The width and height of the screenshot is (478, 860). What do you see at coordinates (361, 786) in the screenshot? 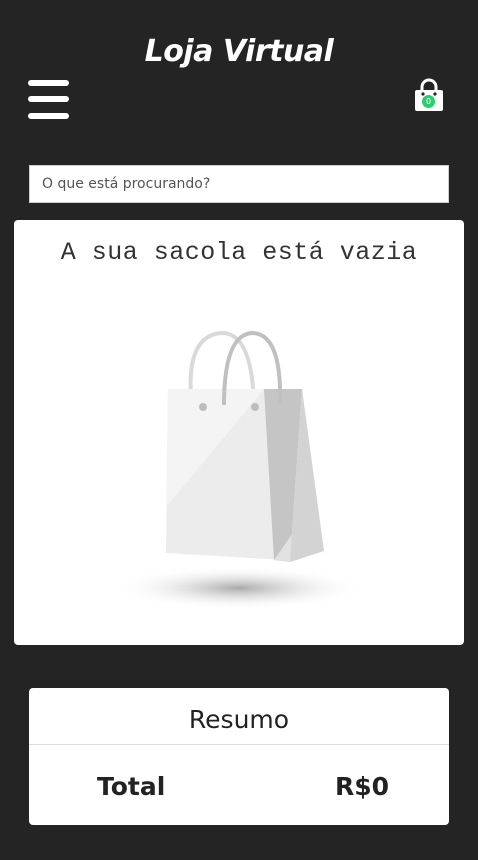
I see `total-value: R$0` at bounding box center [361, 786].